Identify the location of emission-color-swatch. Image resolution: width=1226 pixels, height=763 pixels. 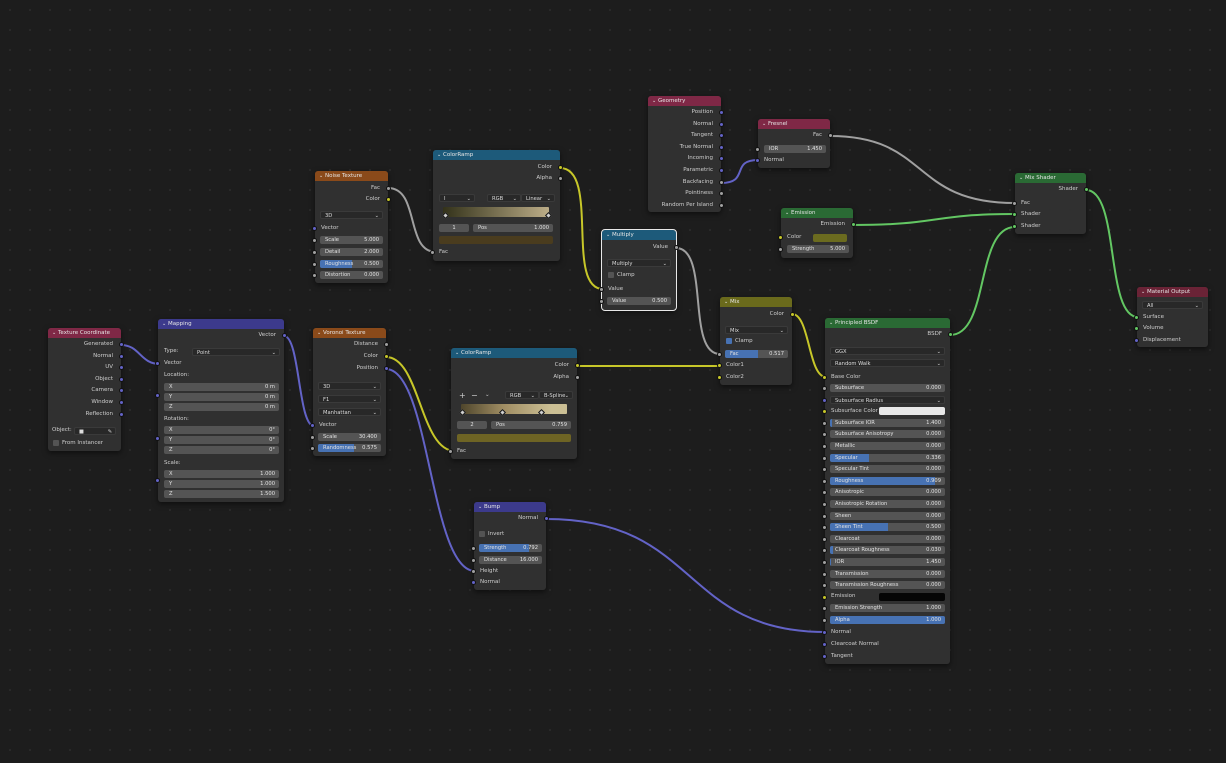
(912, 596).